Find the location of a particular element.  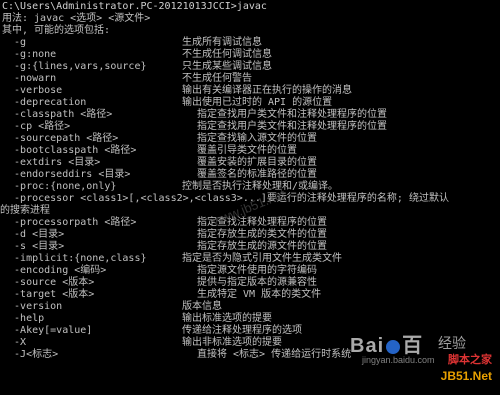

option-name: -d <目录> is located at coordinates (33, 234).